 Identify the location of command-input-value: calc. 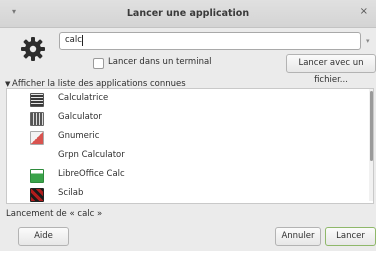
(73, 40).